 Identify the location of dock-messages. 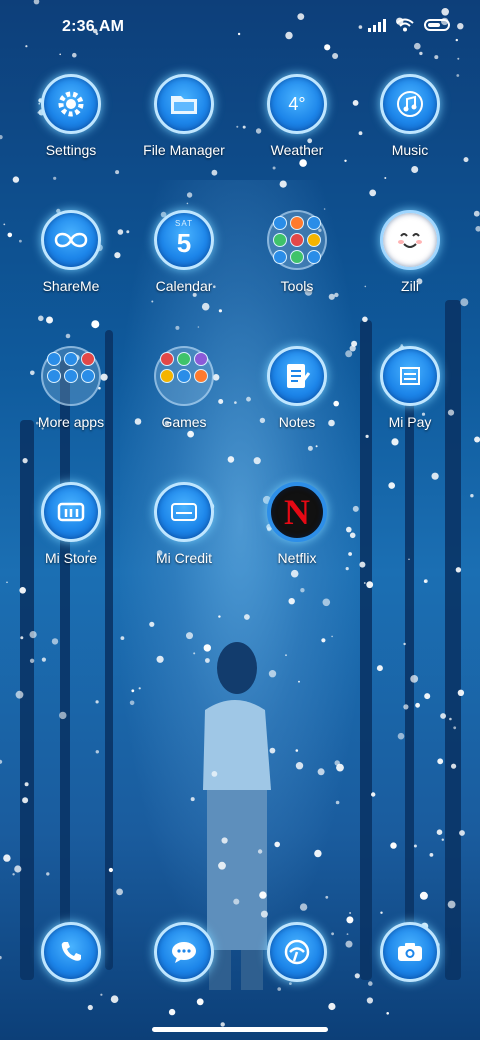
(184, 954).